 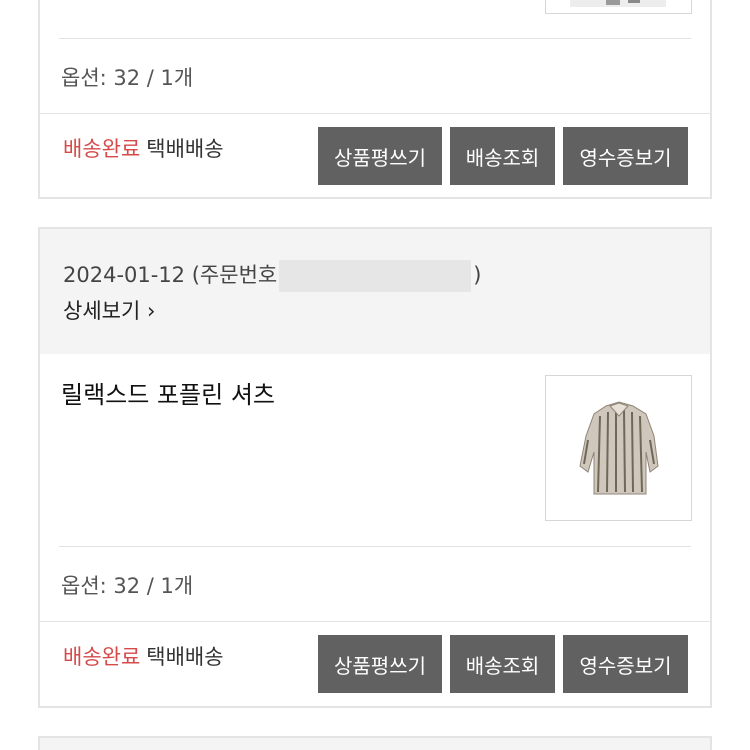 I want to click on order-number-redacted, so click(x=375, y=276).